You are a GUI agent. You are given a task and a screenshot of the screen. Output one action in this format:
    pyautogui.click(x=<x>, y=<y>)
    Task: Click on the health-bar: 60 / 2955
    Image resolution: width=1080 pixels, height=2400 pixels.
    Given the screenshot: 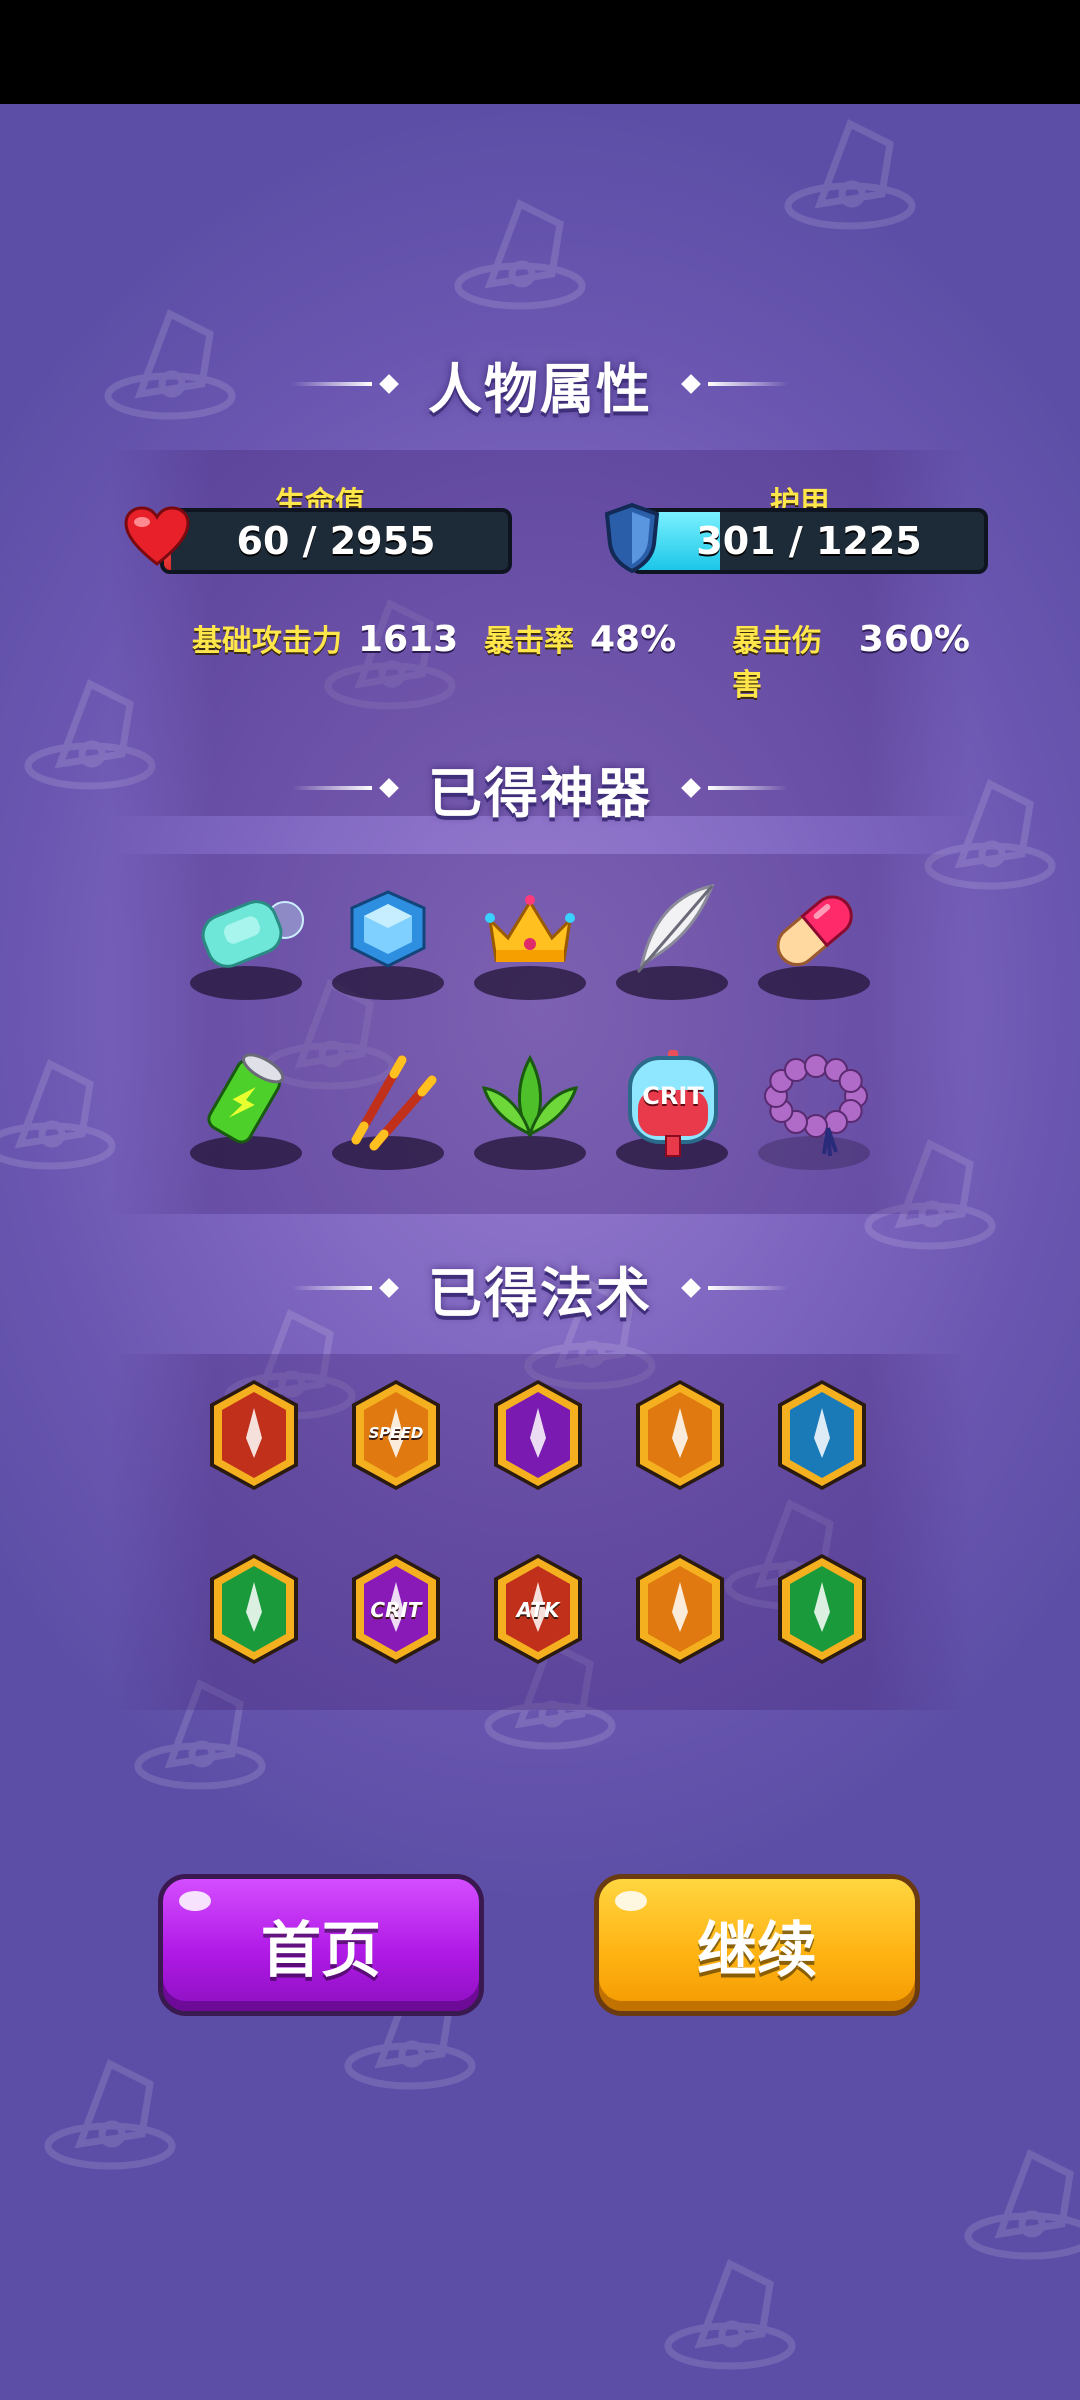 What is the action you would take?
    pyautogui.click(x=336, y=541)
    